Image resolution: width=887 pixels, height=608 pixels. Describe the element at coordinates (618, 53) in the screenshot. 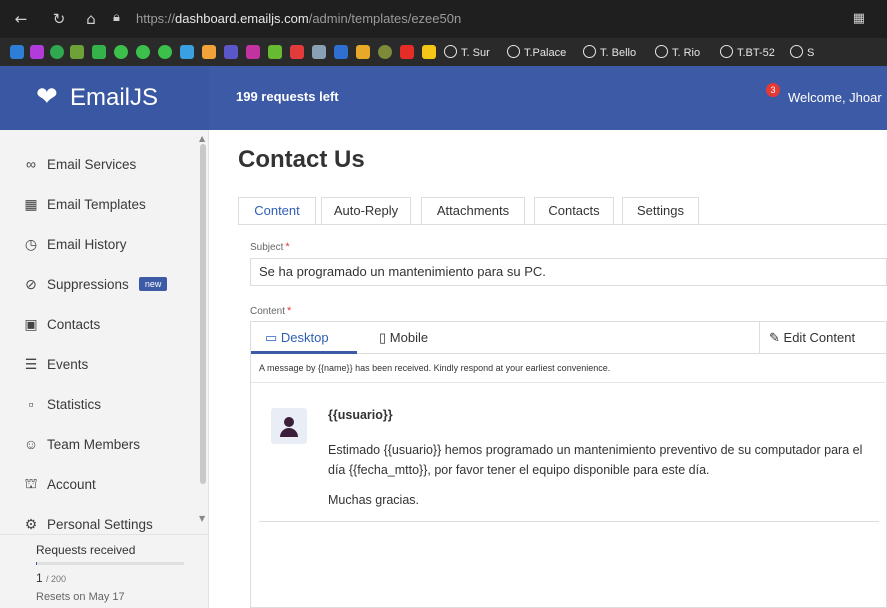

I see `bookmark-label: T. Bello` at that location.